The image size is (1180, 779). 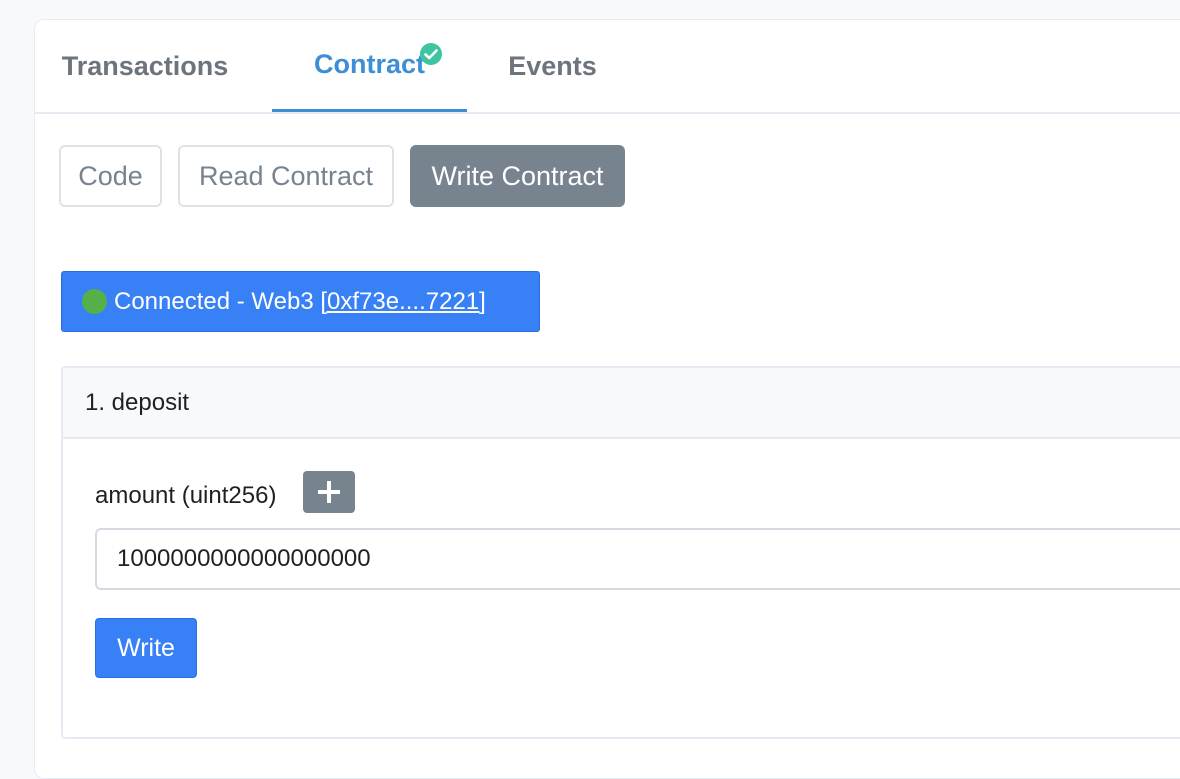 I want to click on tab-transactions: Transactions, so click(x=145, y=66).